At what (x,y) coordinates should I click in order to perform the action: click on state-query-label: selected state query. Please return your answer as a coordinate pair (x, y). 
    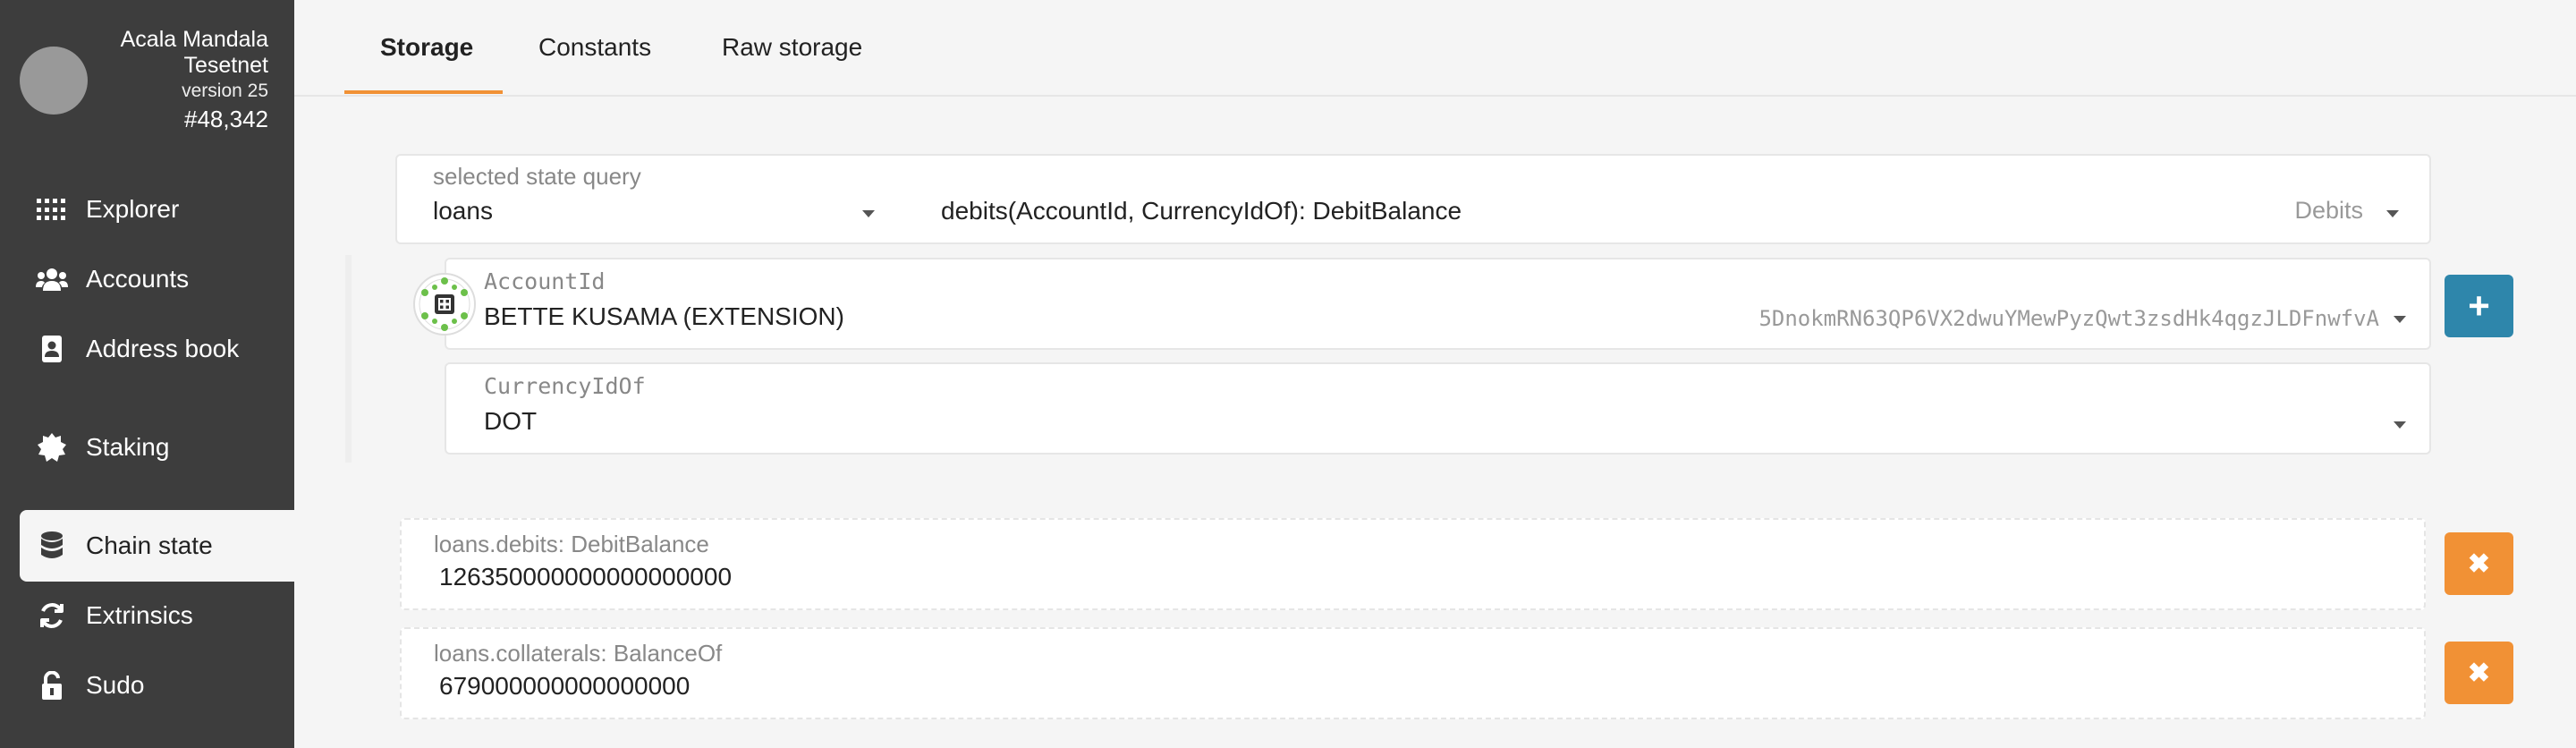
    Looking at the image, I should click on (537, 177).